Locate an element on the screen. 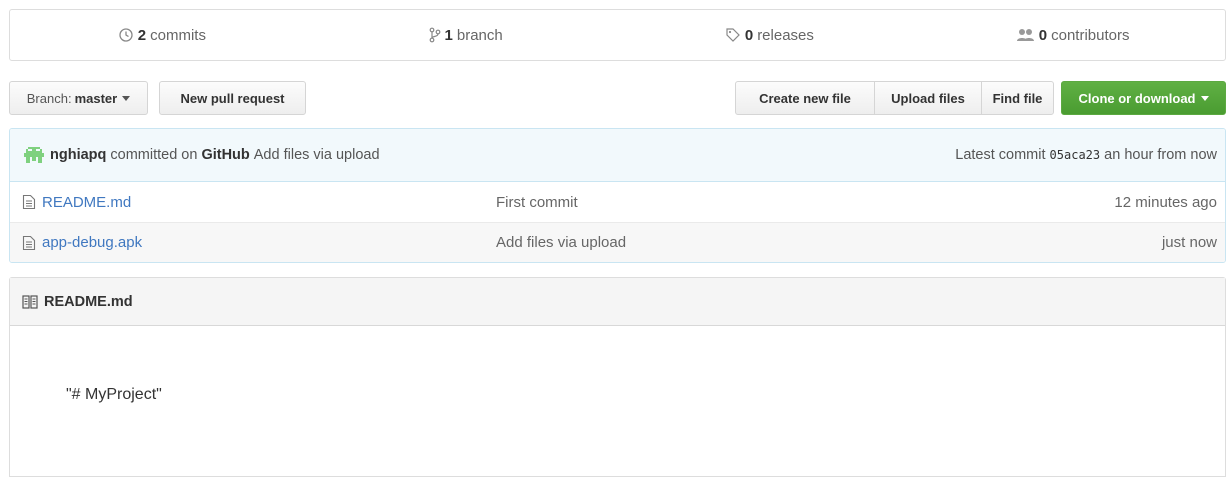 Image resolution: width=1226 pixels, height=477 pixels. releases-count: 0 is located at coordinates (749, 35).